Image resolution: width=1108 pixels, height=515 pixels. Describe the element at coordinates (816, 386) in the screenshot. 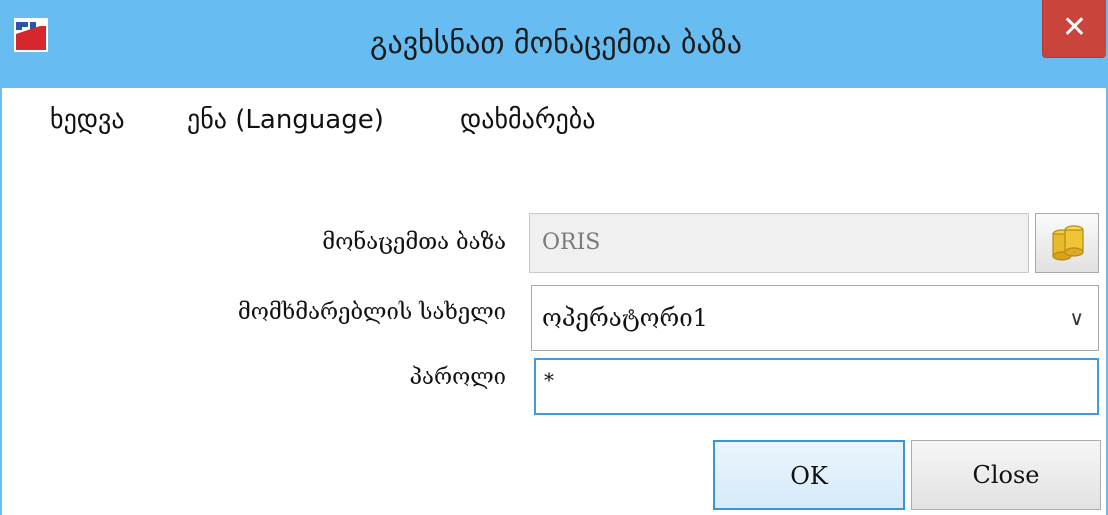

I see `password-input: *` at that location.